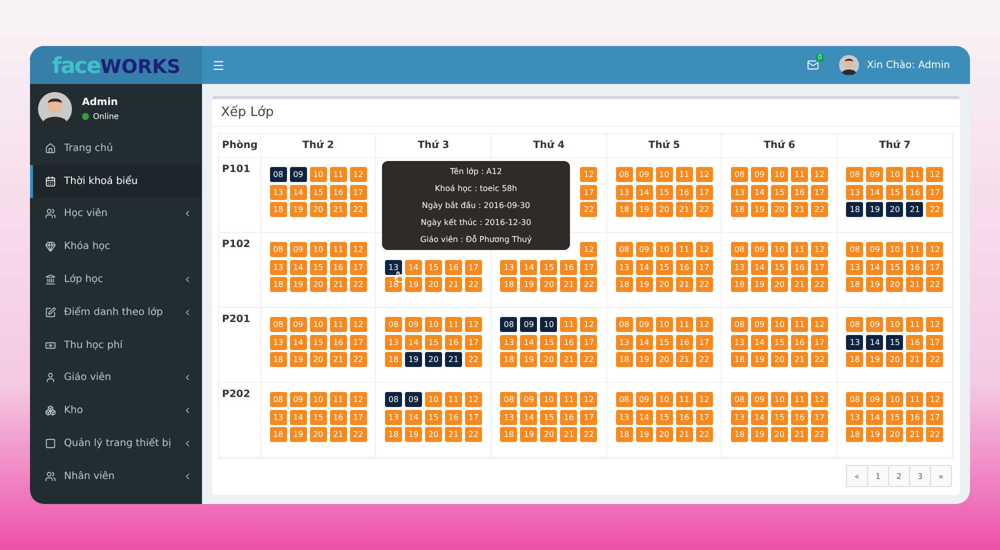 This screenshot has height=550, width=1000. What do you see at coordinates (116, 345) in the screenshot?
I see `sidebar-item: Thu học phí` at bounding box center [116, 345].